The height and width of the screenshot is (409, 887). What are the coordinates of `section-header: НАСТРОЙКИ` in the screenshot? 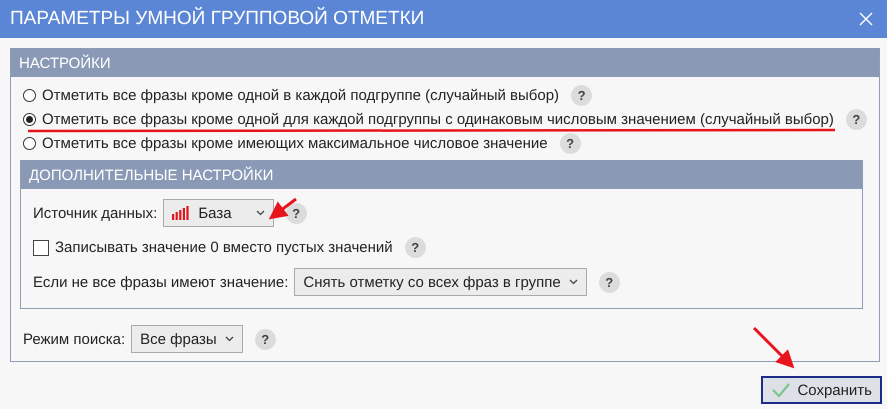 It's located at (445, 63).